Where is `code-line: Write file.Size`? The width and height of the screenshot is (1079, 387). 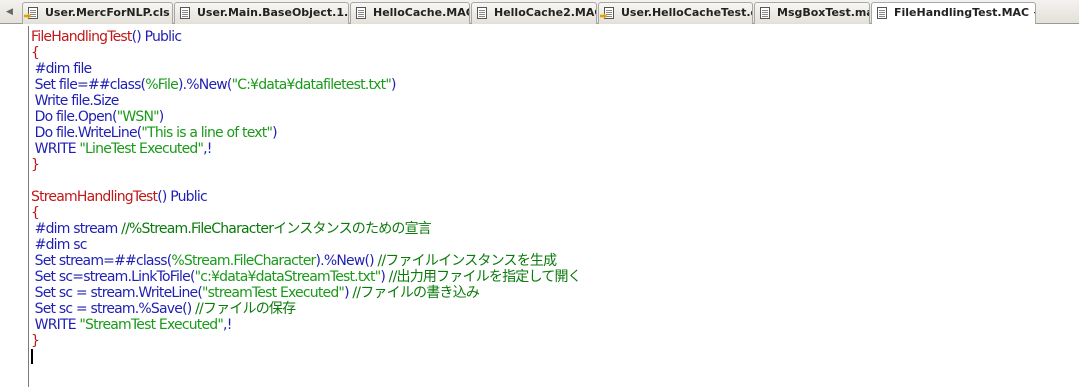 code-line: Write file.Size is located at coordinates (75, 101).